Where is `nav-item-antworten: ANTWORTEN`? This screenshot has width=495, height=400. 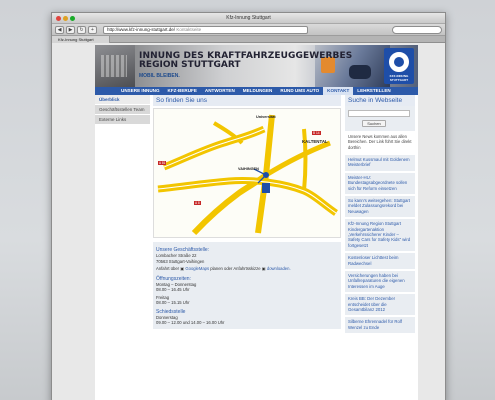 nav-item-antworten: ANTWORTEN is located at coordinates (220, 91).